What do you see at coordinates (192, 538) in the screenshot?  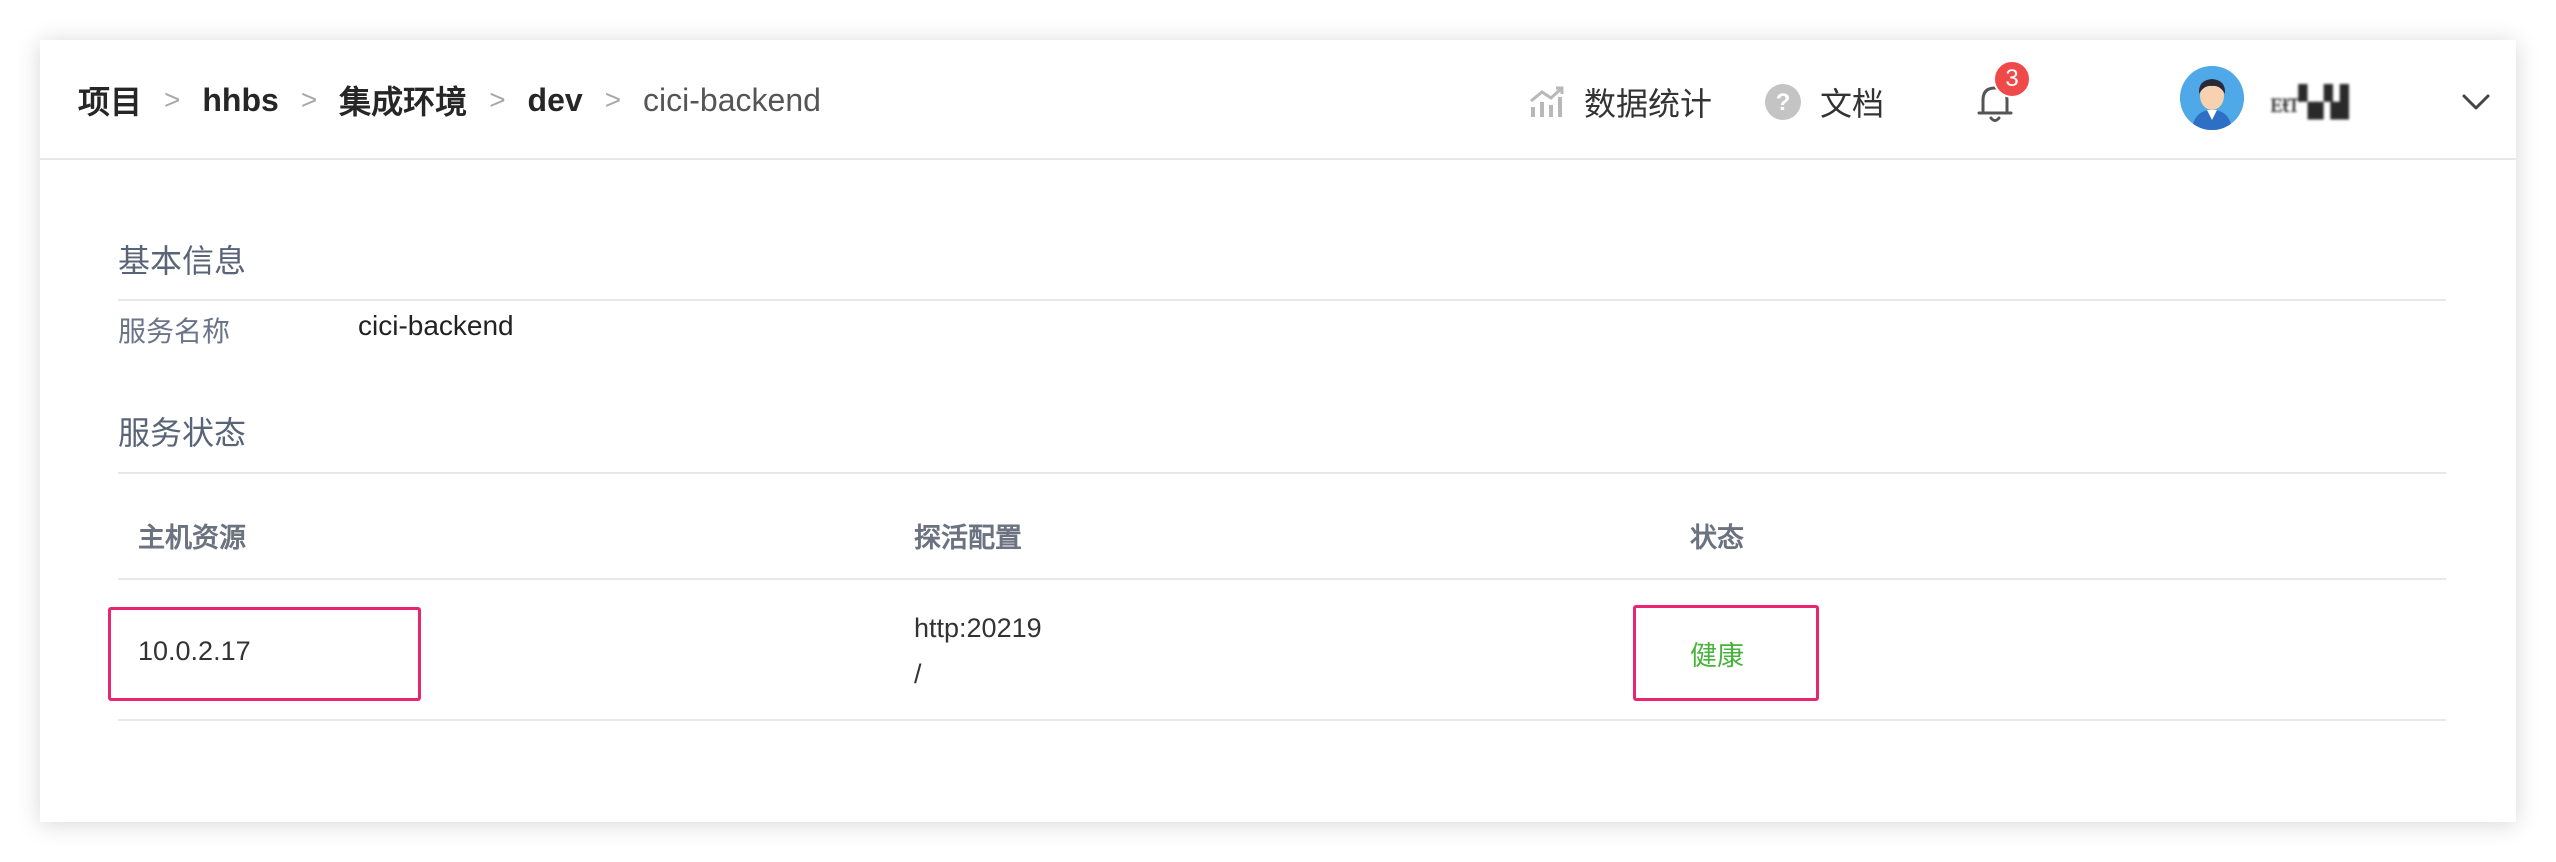 I see `column-header-host: 主机资源` at bounding box center [192, 538].